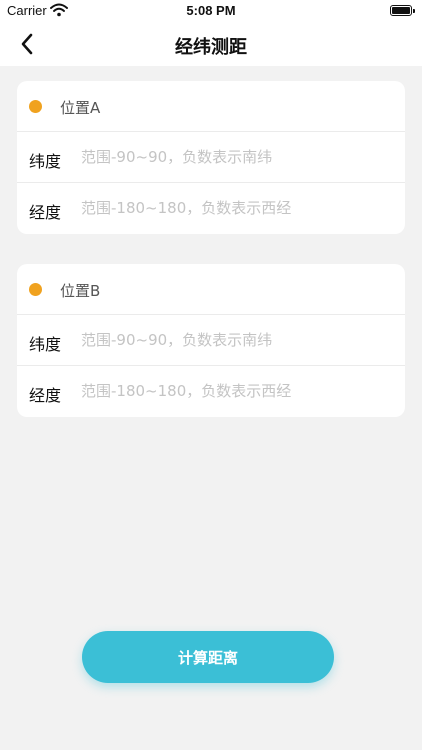 The height and width of the screenshot is (750, 422). What do you see at coordinates (208, 657) in the screenshot?
I see `calculate-distance-button: 计算距离` at bounding box center [208, 657].